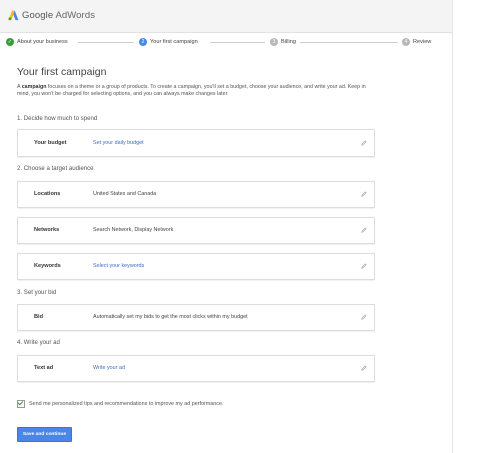  I want to click on row-label: Bid, so click(39, 317).